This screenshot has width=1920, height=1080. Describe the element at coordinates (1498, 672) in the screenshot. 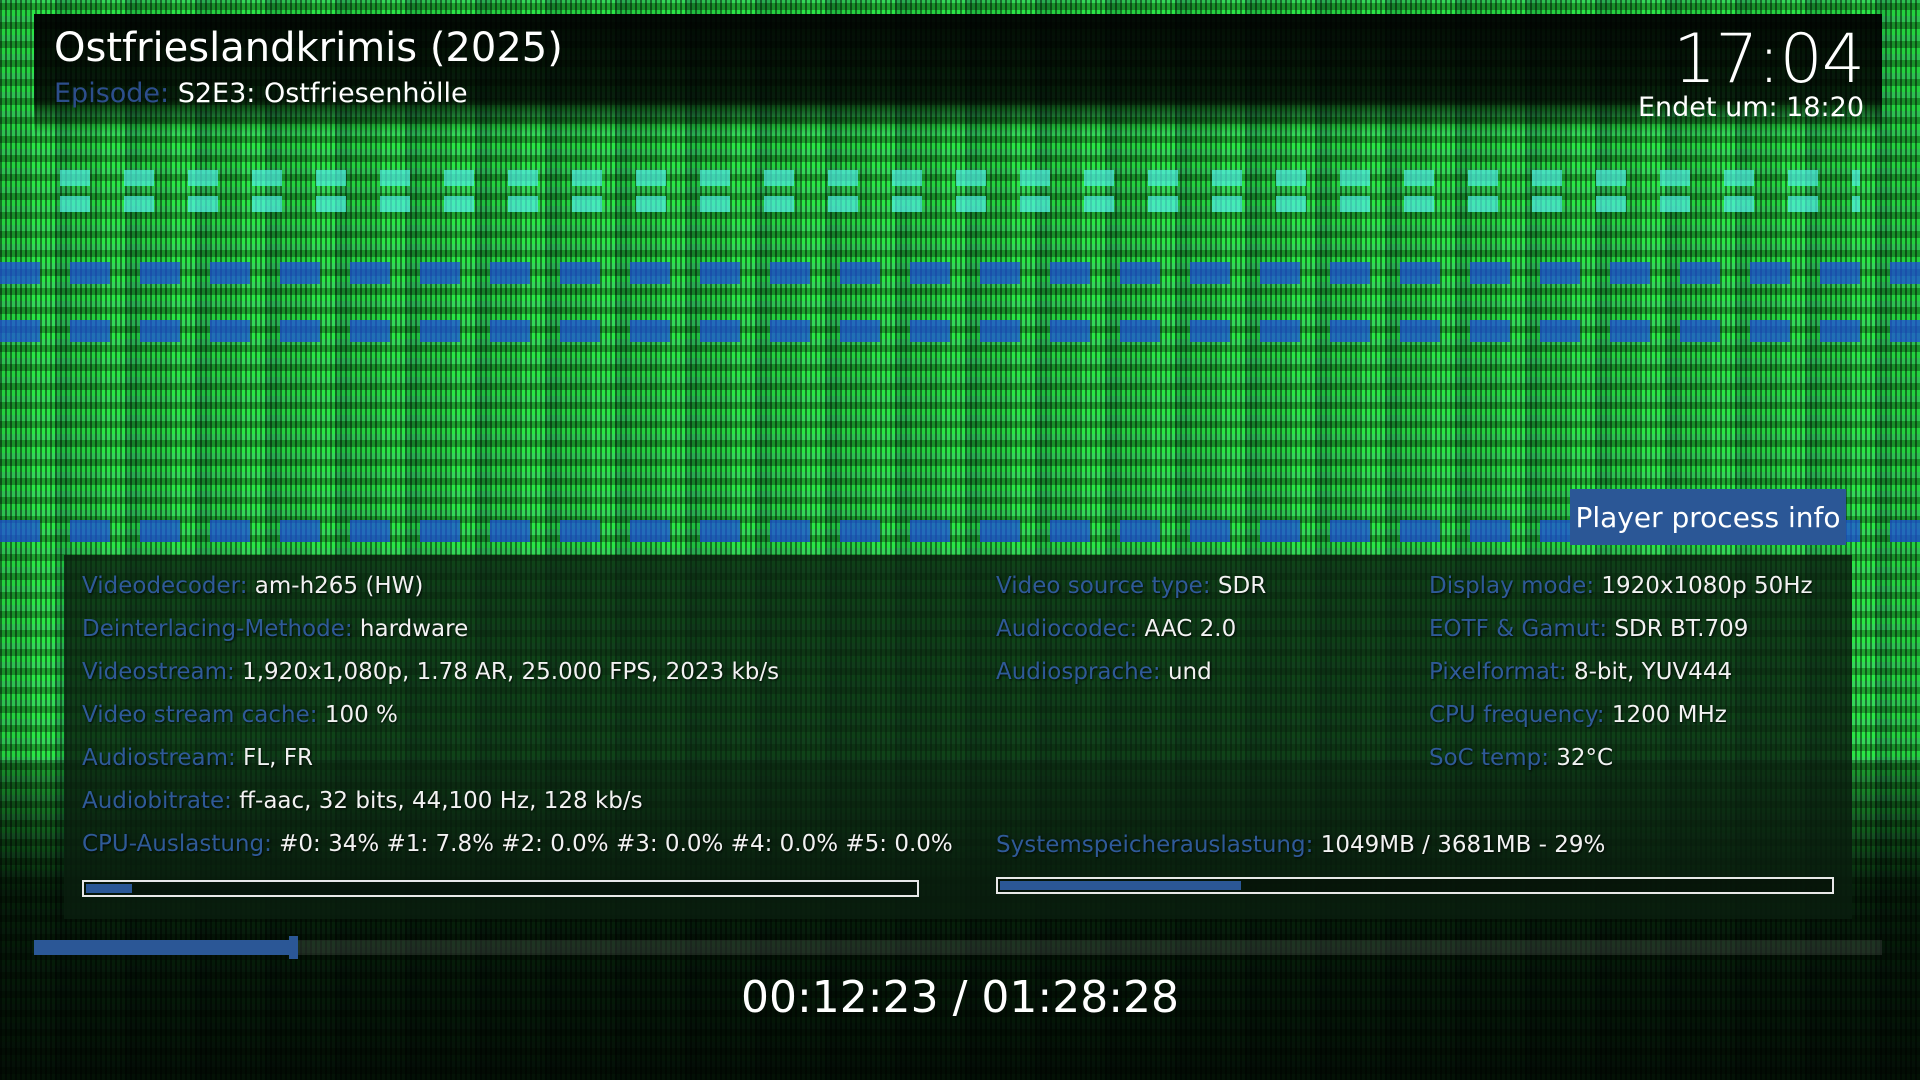

I see `info-key: Pixelformat:` at that location.